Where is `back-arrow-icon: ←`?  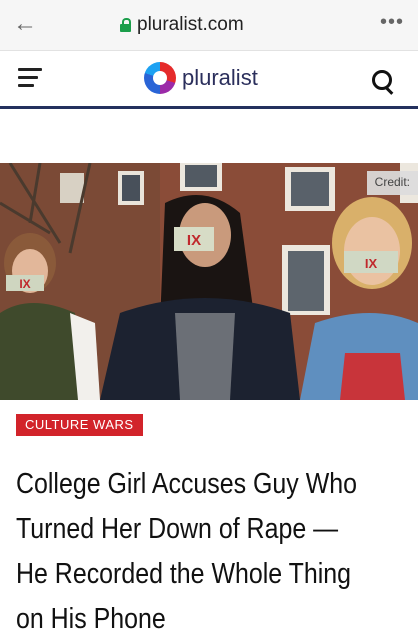
back-arrow-icon: ← is located at coordinates (25, 24).